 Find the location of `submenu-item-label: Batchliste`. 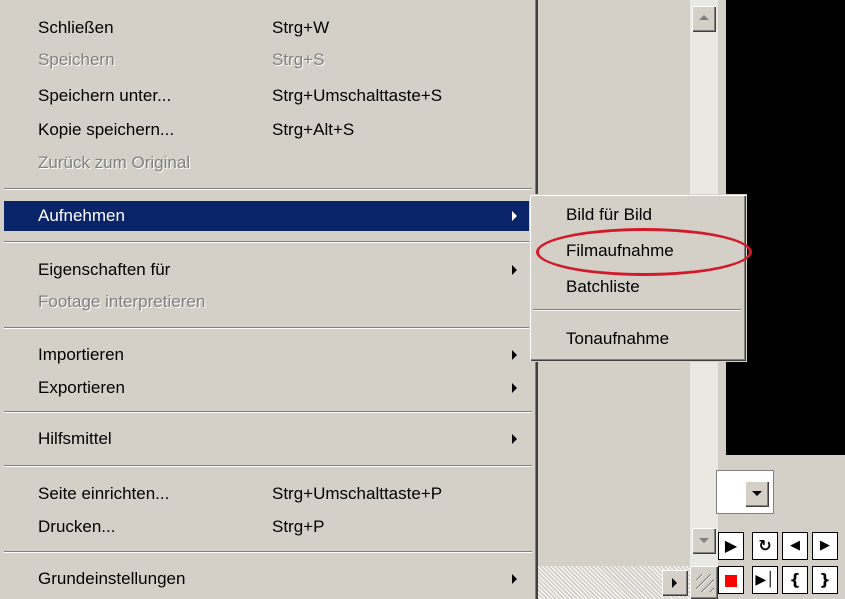

submenu-item-label: Batchliste is located at coordinates (603, 286).